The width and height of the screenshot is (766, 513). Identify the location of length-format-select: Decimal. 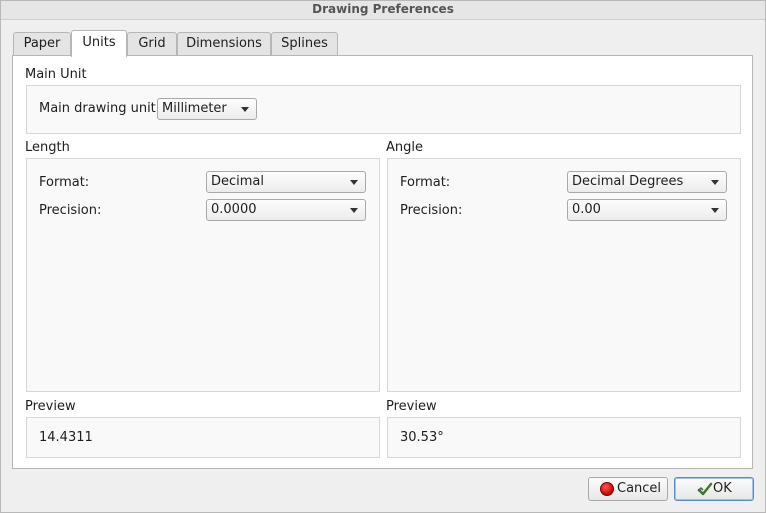
(286, 182).